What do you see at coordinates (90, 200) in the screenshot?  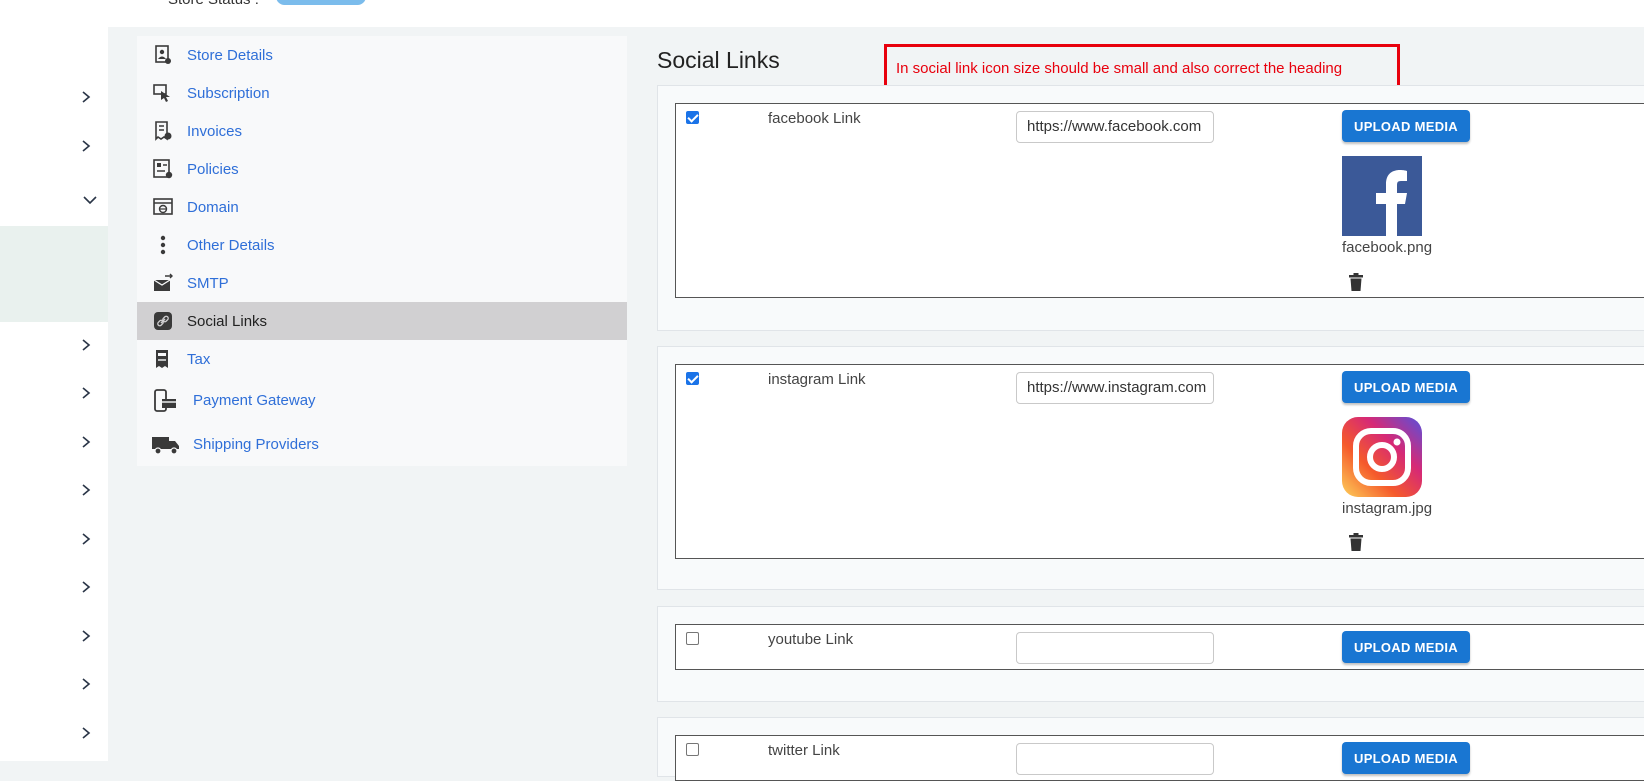 I see `chevron-down-icon` at bounding box center [90, 200].